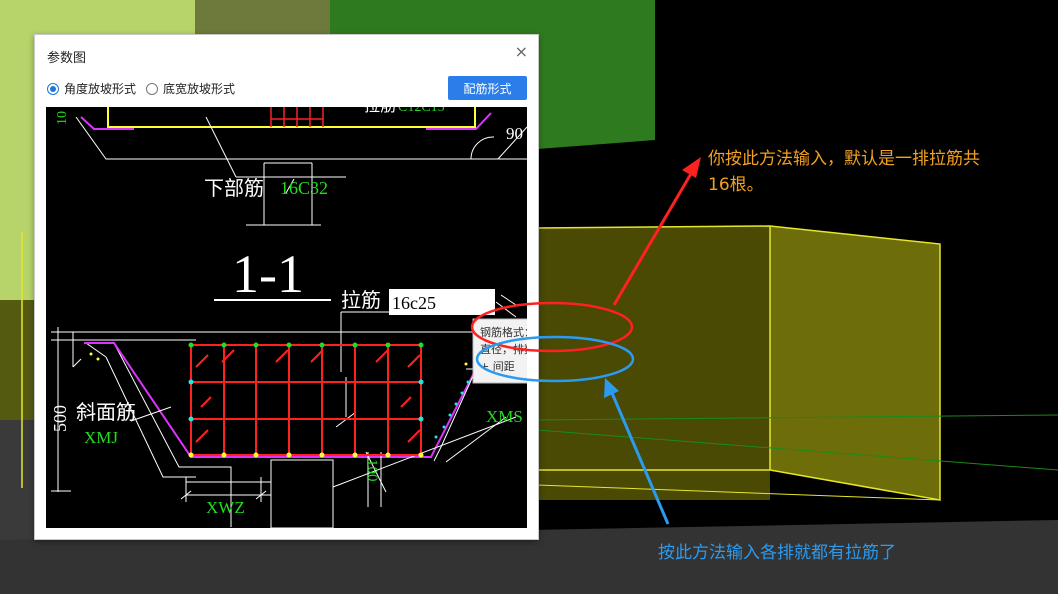 The image size is (1058, 594). I want to click on top-label-value-fragment: C12C15, so click(421, 111).